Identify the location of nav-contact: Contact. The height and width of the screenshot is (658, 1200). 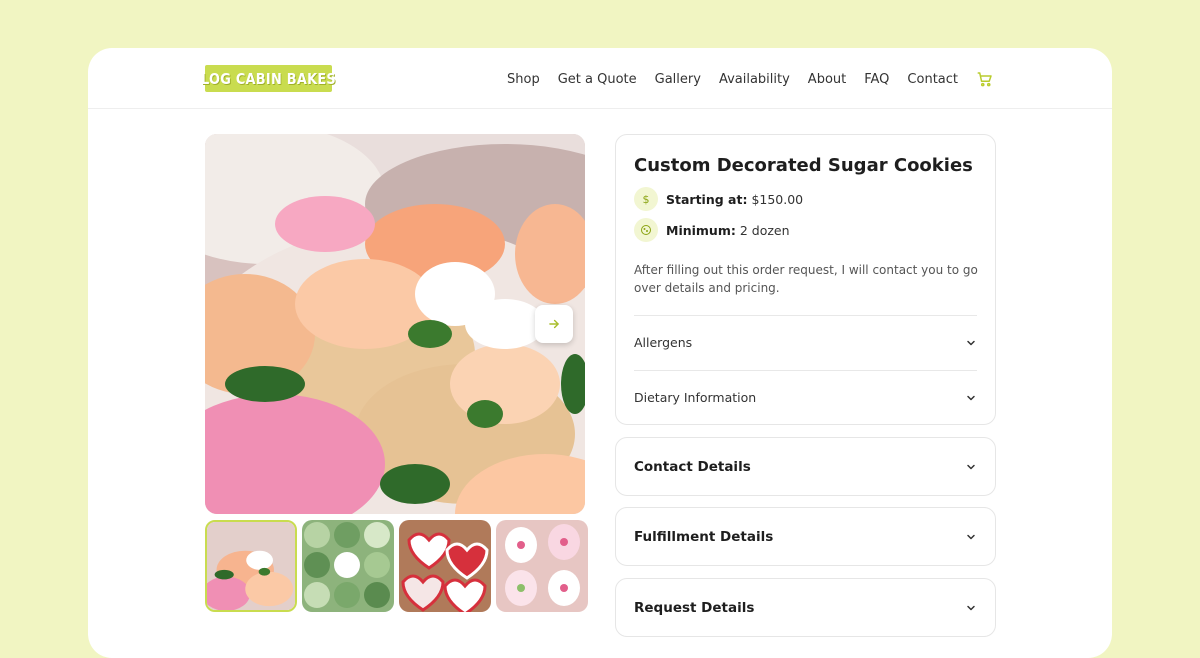
(932, 79).